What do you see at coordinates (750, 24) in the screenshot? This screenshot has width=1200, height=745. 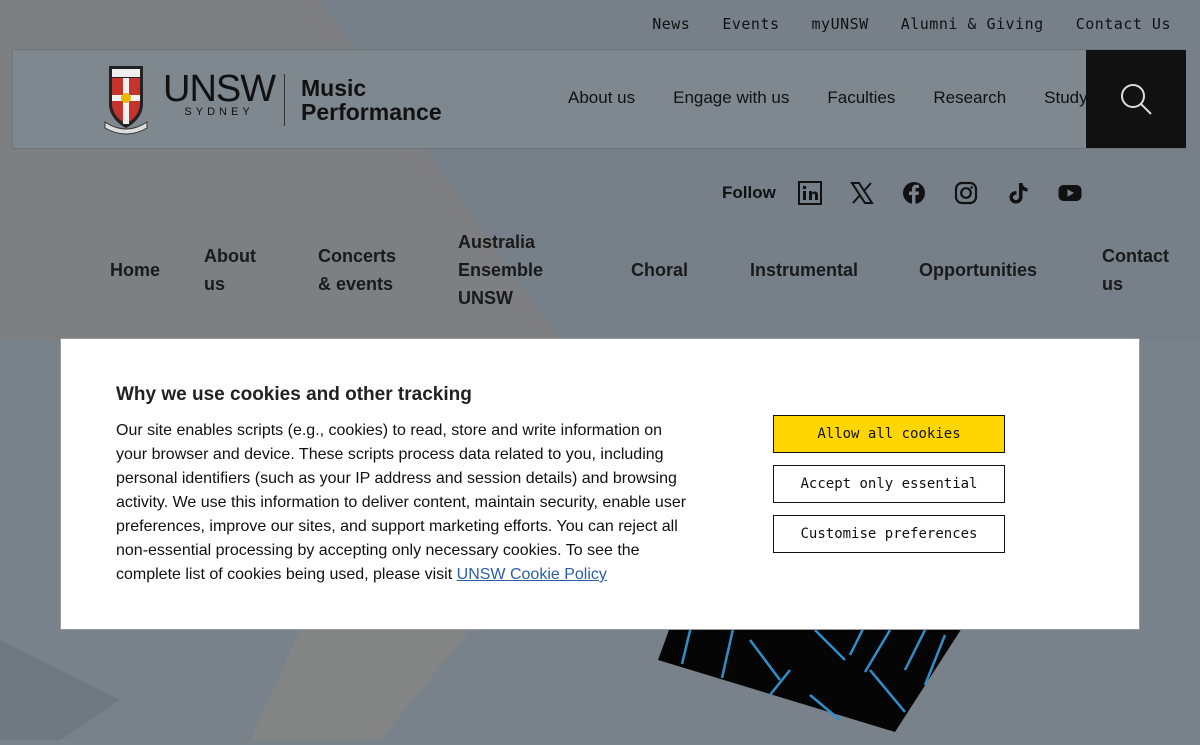 I see `utility-link-events: Events` at bounding box center [750, 24].